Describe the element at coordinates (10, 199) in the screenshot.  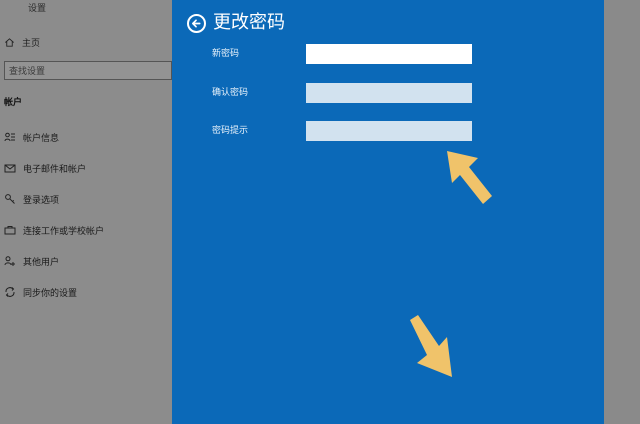
I see `key-icon` at that location.